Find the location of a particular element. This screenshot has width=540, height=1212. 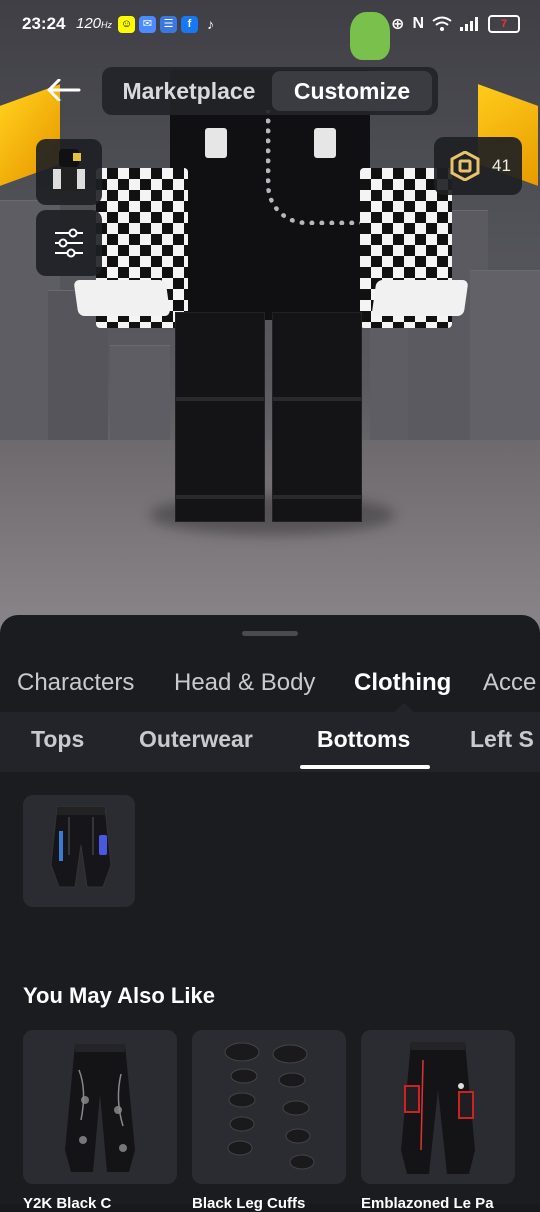

black-cargo-pants-icon is located at coordinates (100, 1108).